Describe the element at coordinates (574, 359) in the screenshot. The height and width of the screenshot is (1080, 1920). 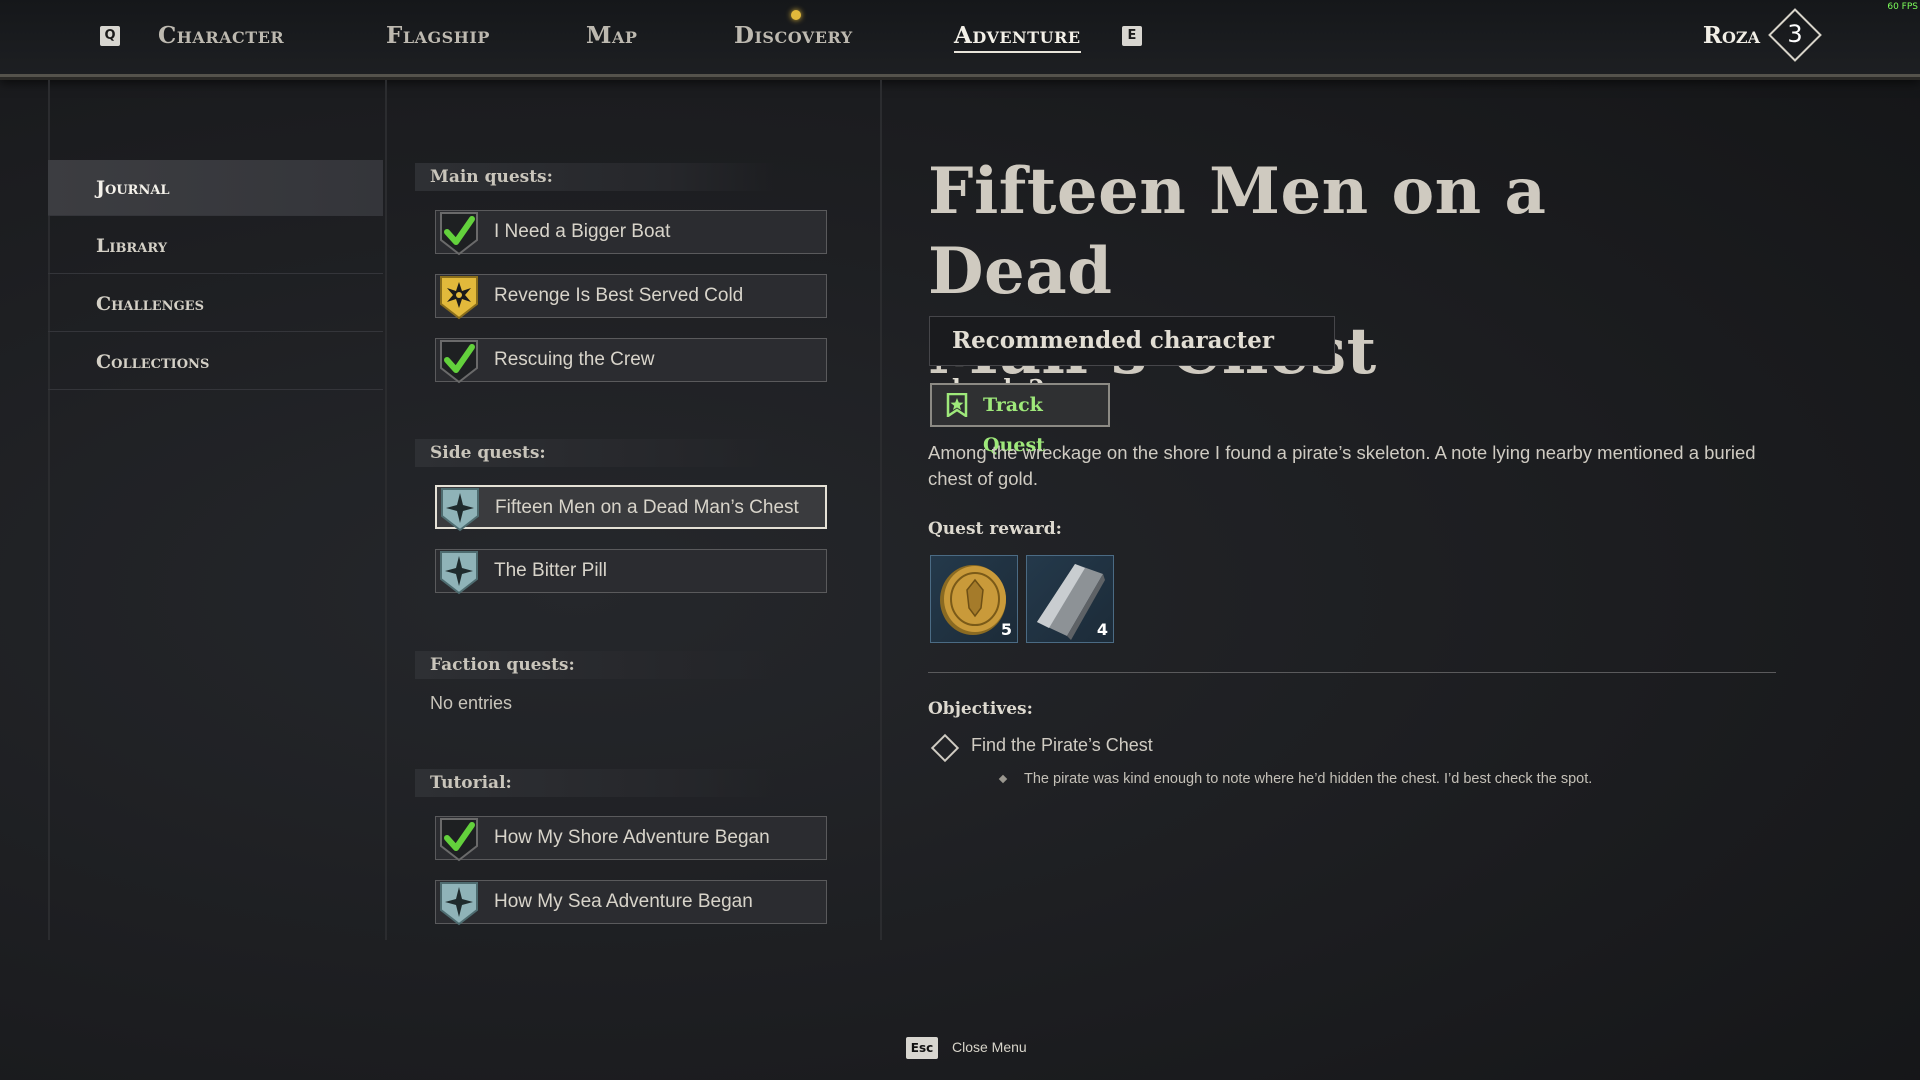
I see `quest-label: Rescuing the Crew` at that location.